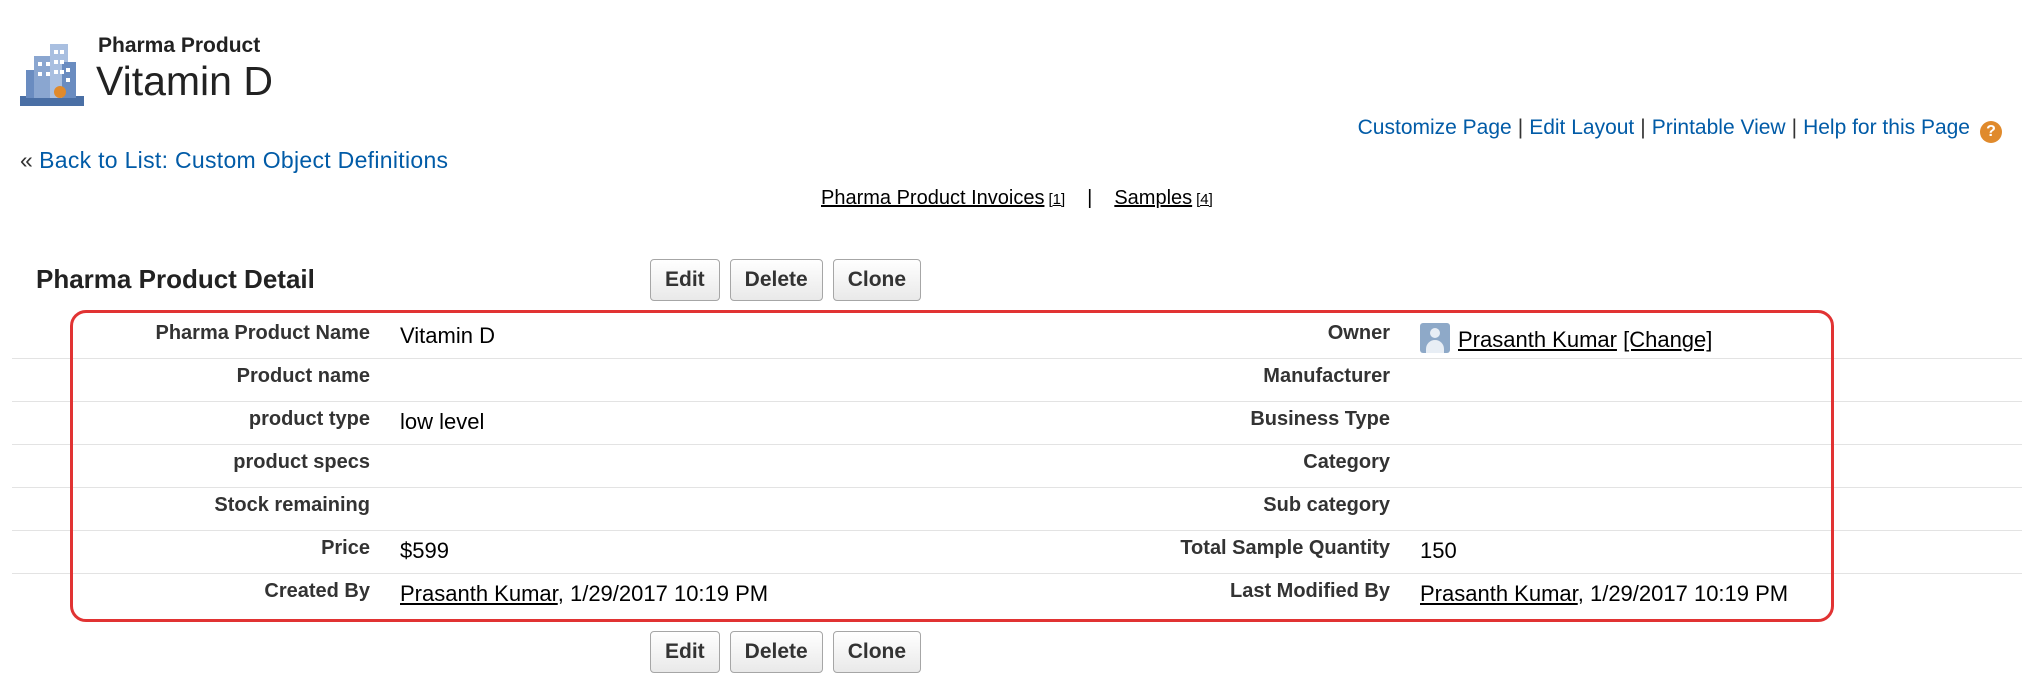 The height and width of the screenshot is (680, 2024). I want to click on top-button-bar: Edit Delete Clone, so click(786, 280).